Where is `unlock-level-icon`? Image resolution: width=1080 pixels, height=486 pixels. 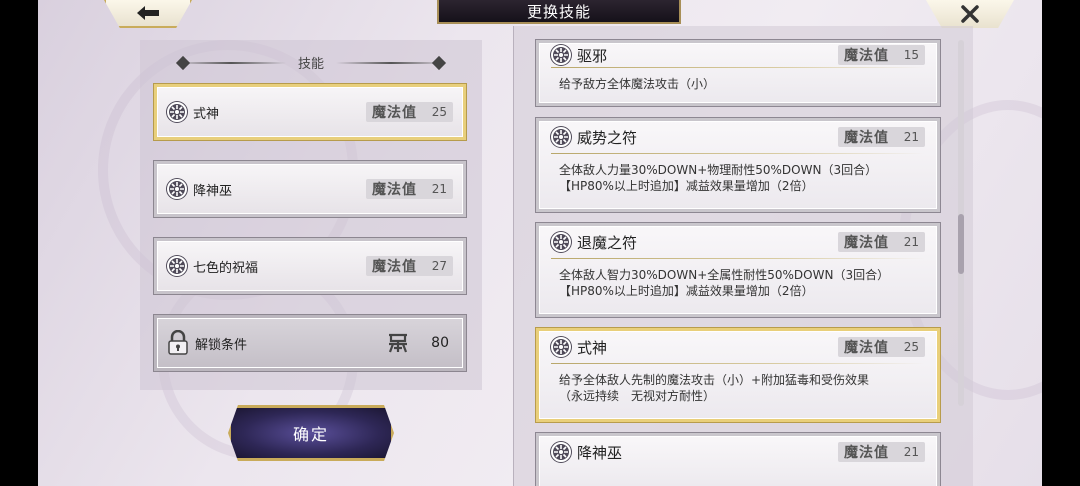
unlock-level-icon is located at coordinates (398, 343).